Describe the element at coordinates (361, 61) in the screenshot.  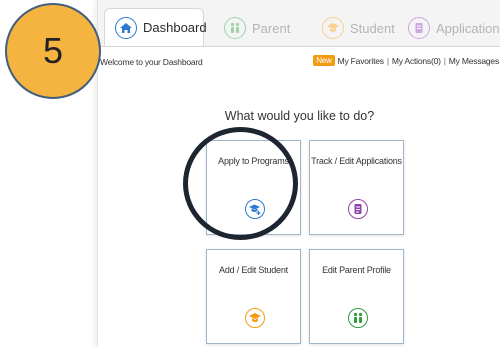
I see `my-favorites-link: My Favorites` at that location.